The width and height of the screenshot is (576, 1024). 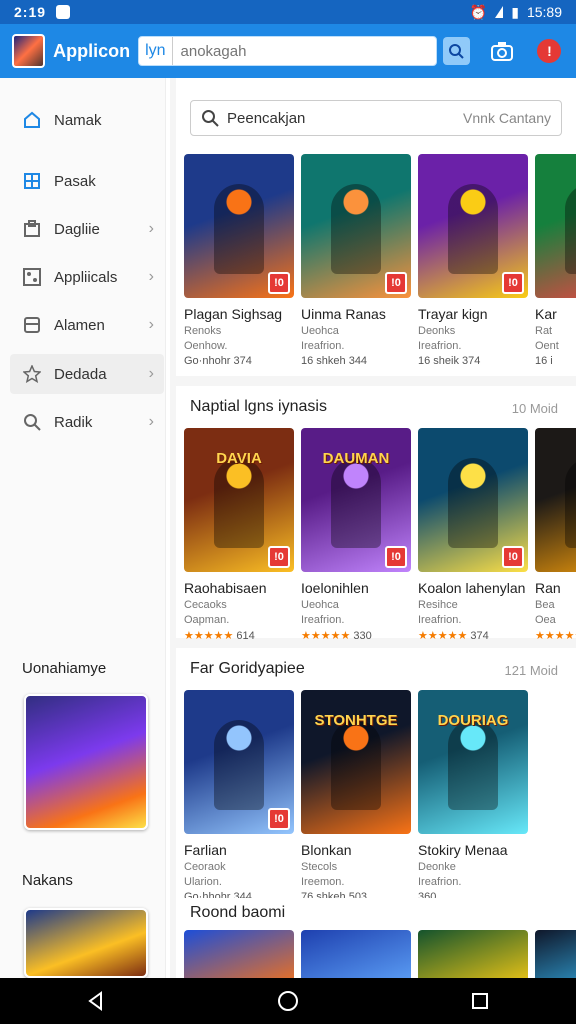 What do you see at coordinates (87, 422) in the screenshot?
I see `sidebar-item-radik: Radik ›` at bounding box center [87, 422].